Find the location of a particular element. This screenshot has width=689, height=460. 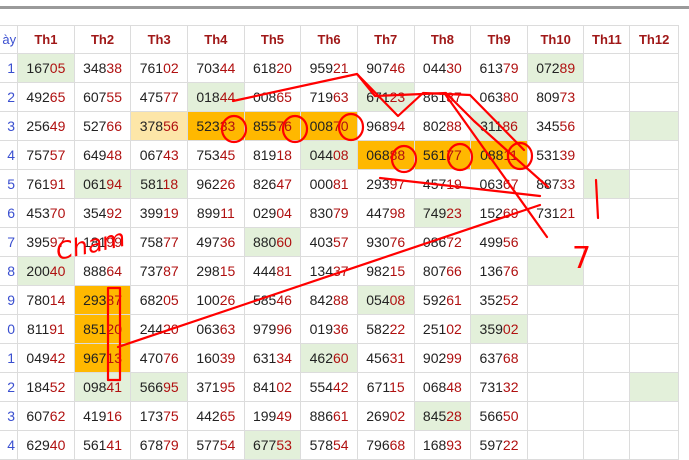

result-cell: 44265 is located at coordinates (216, 416).